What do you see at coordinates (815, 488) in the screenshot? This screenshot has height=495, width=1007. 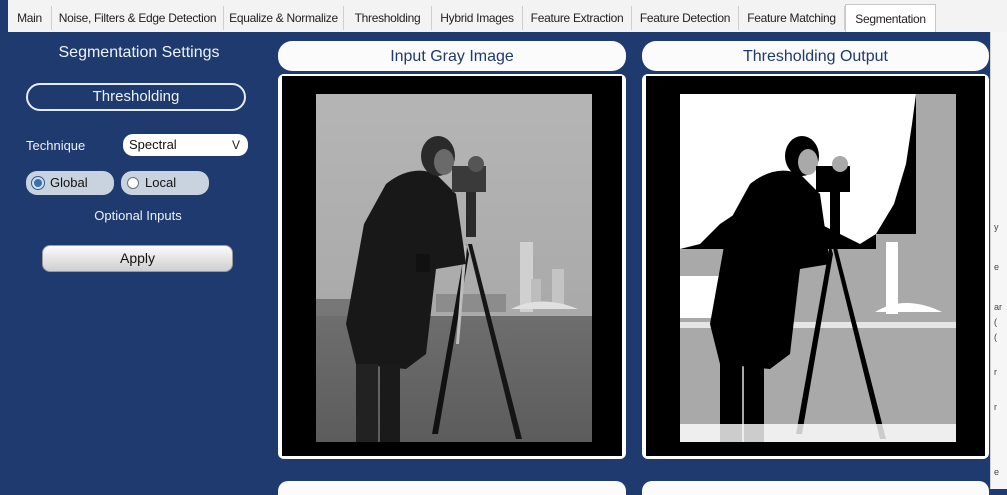 I see `bottom-right-pill` at bounding box center [815, 488].